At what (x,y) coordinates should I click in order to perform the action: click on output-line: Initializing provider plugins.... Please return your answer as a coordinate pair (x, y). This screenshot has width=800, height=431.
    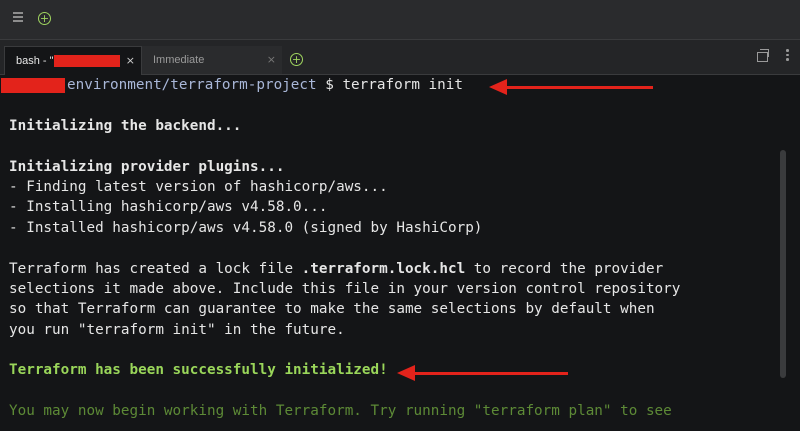
    Looking at the image, I should click on (147, 166).